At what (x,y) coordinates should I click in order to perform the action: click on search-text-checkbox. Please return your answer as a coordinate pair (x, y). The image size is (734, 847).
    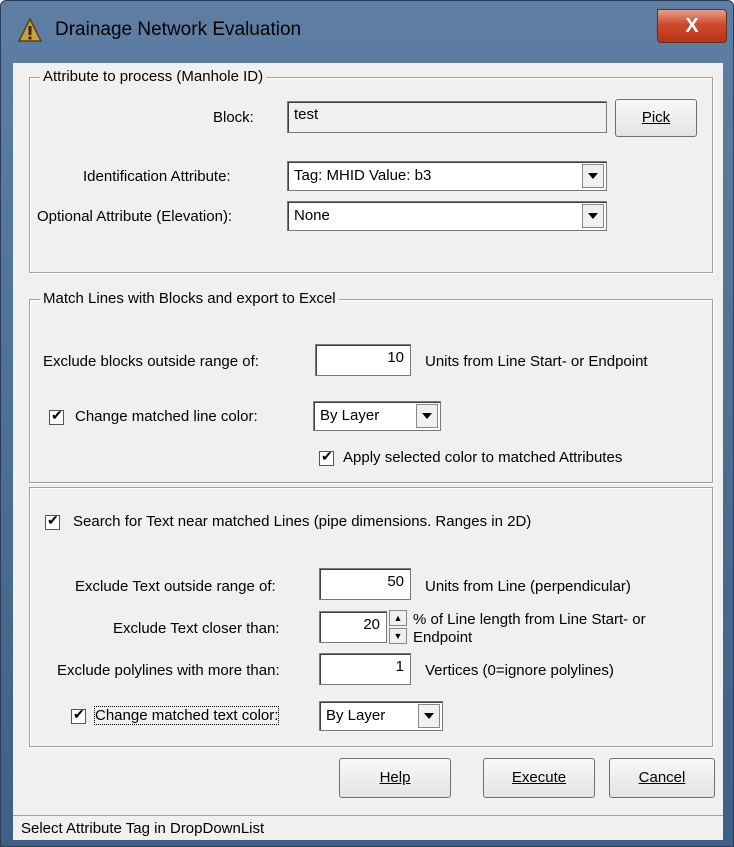
    Looking at the image, I should click on (52, 521).